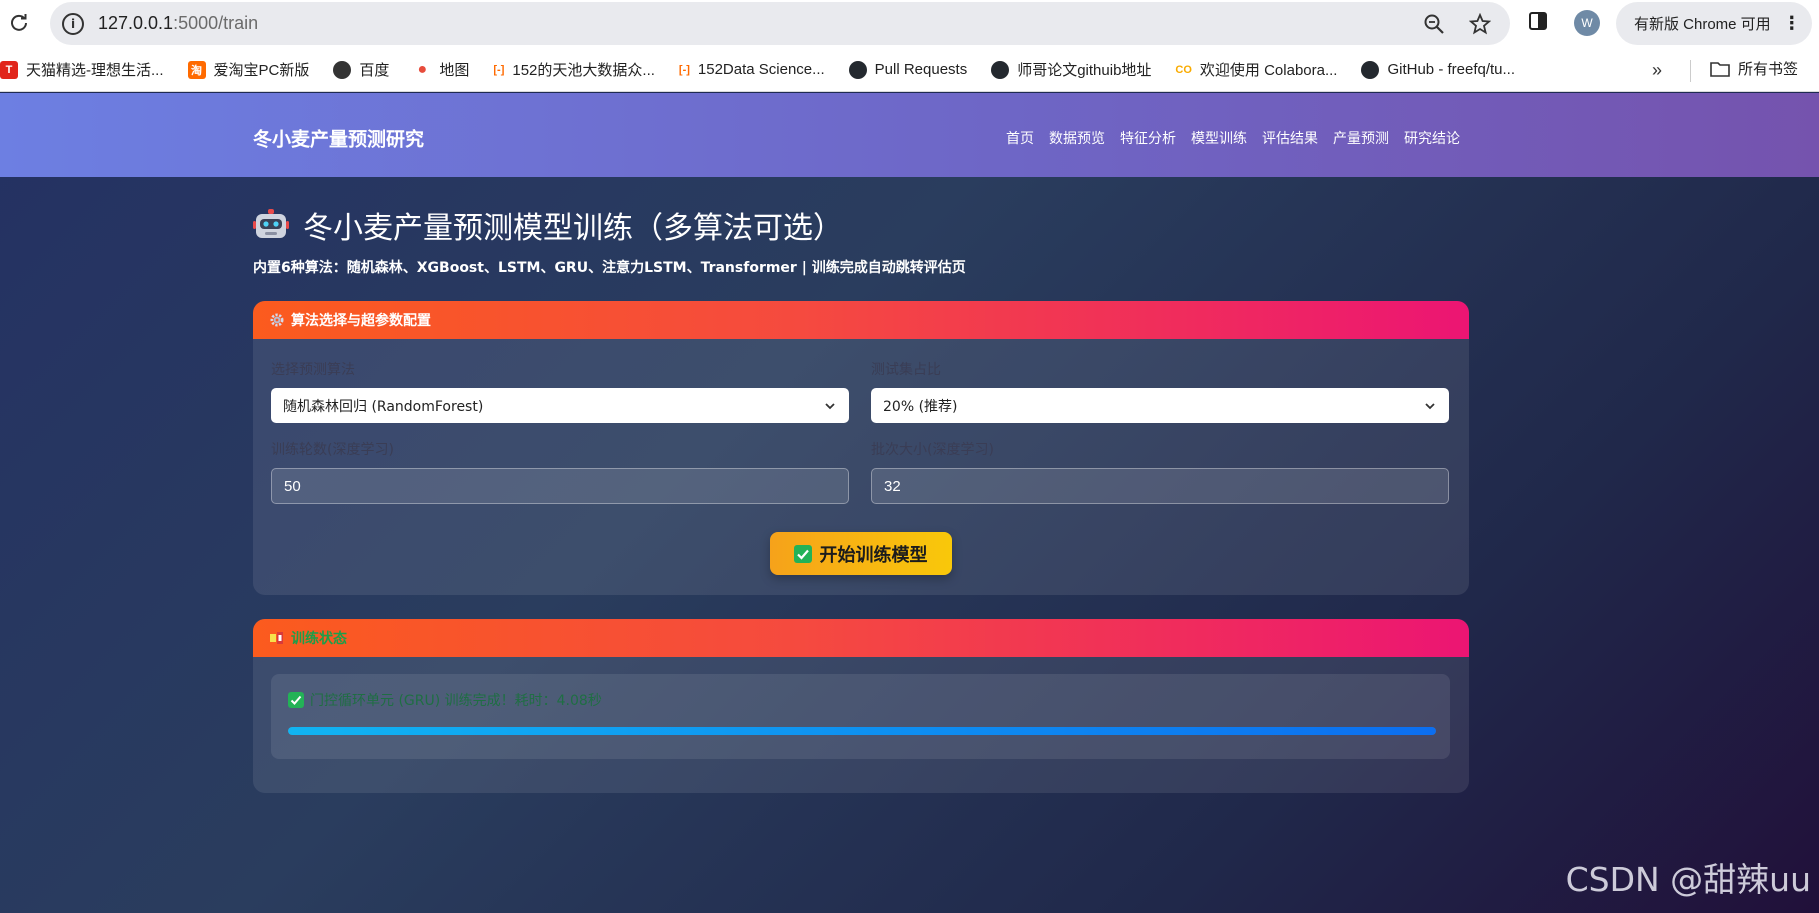 This screenshot has height=913, width=1819. I want to click on nav-links: 首页 数据预览 特征分析 模型训练 评估结果 产量预测 研究结论, so click(1233, 138).